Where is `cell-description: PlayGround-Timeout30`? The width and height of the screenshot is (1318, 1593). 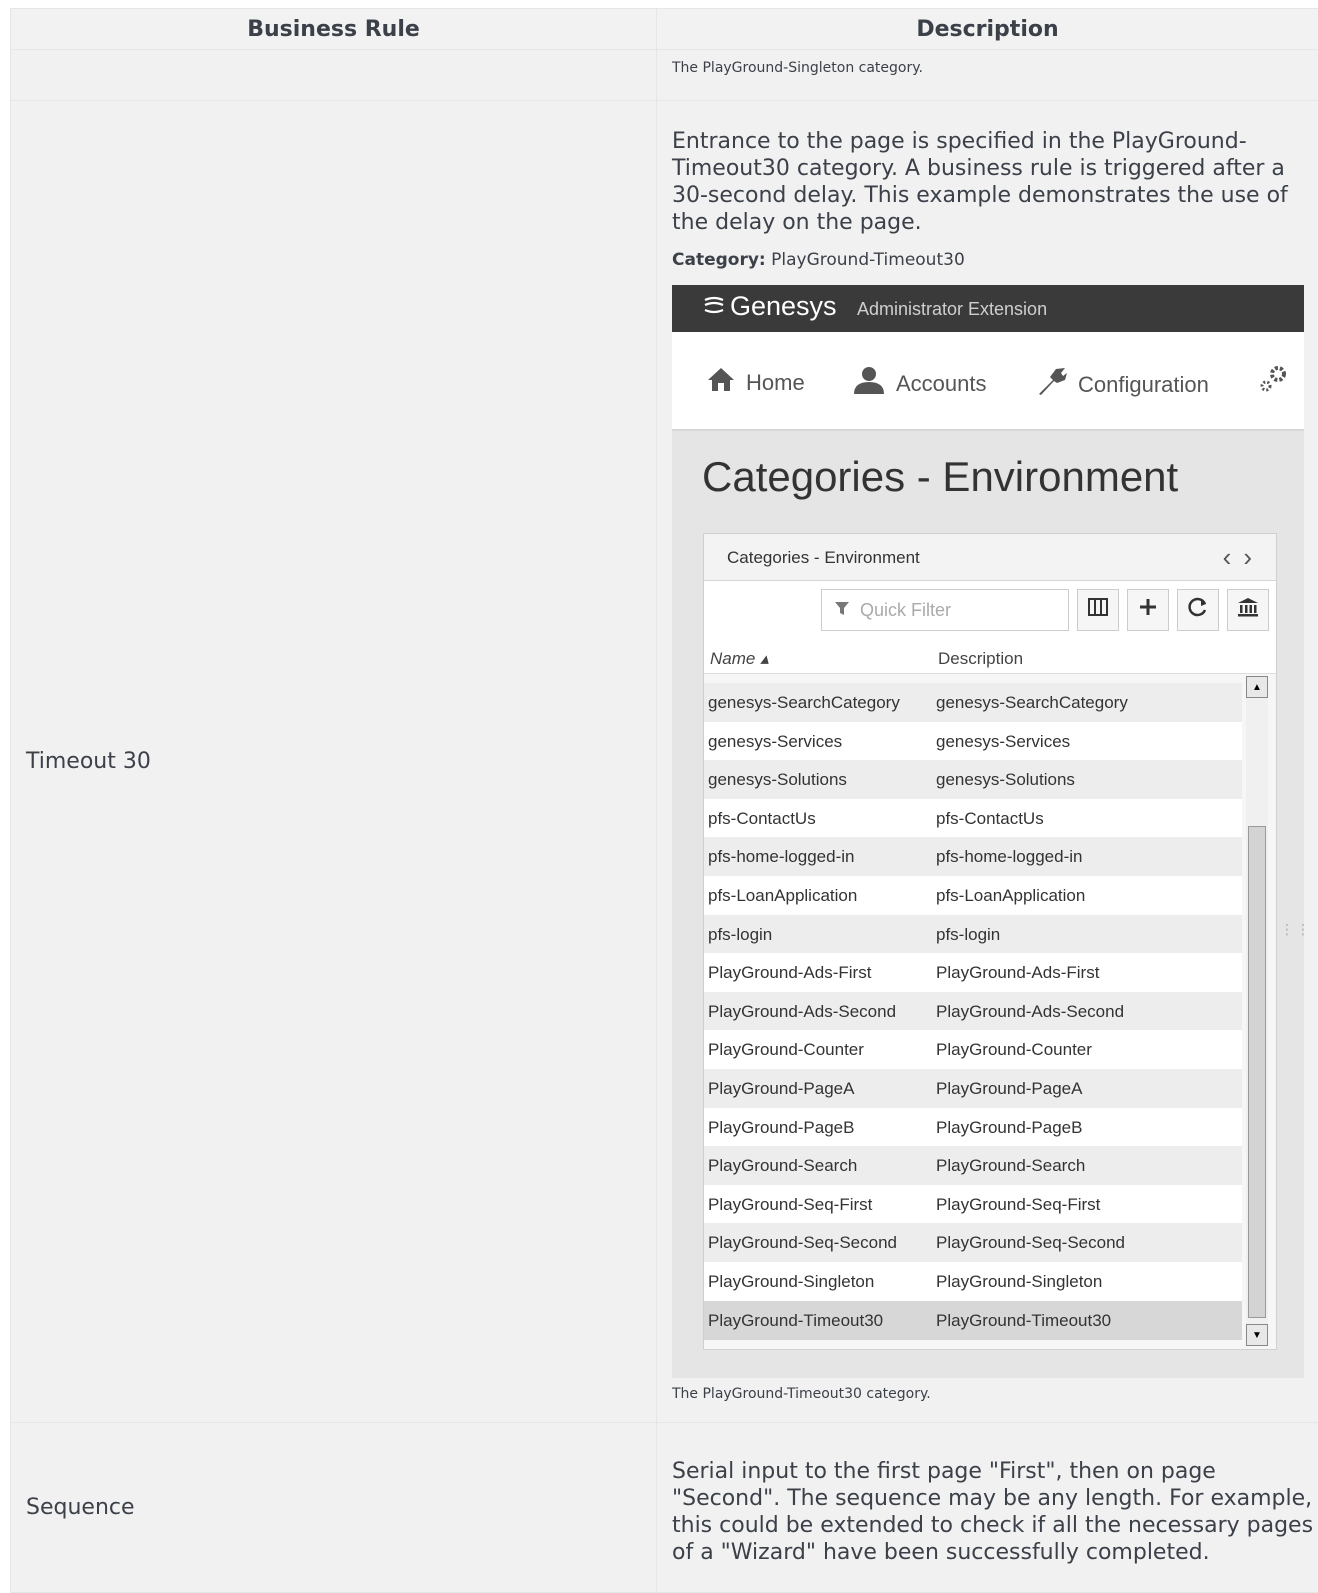 cell-description: PlayGround-Timeout30 is located at coordinates (1023, 1321).